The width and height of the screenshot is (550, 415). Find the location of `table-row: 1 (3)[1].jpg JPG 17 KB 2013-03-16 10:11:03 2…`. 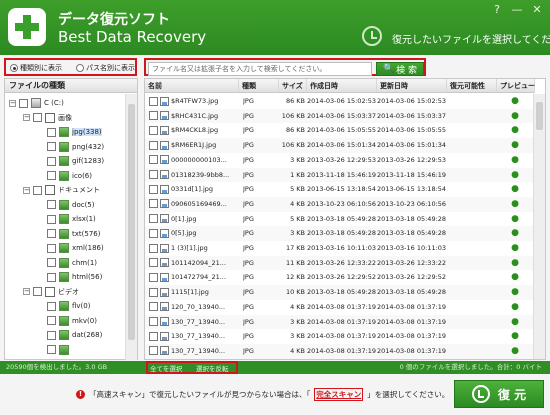

table-row: 1 (3)[1].jpg JPG 17 KB 2013-03-16 10:11:03 2… is located at coordinates (340, 248).